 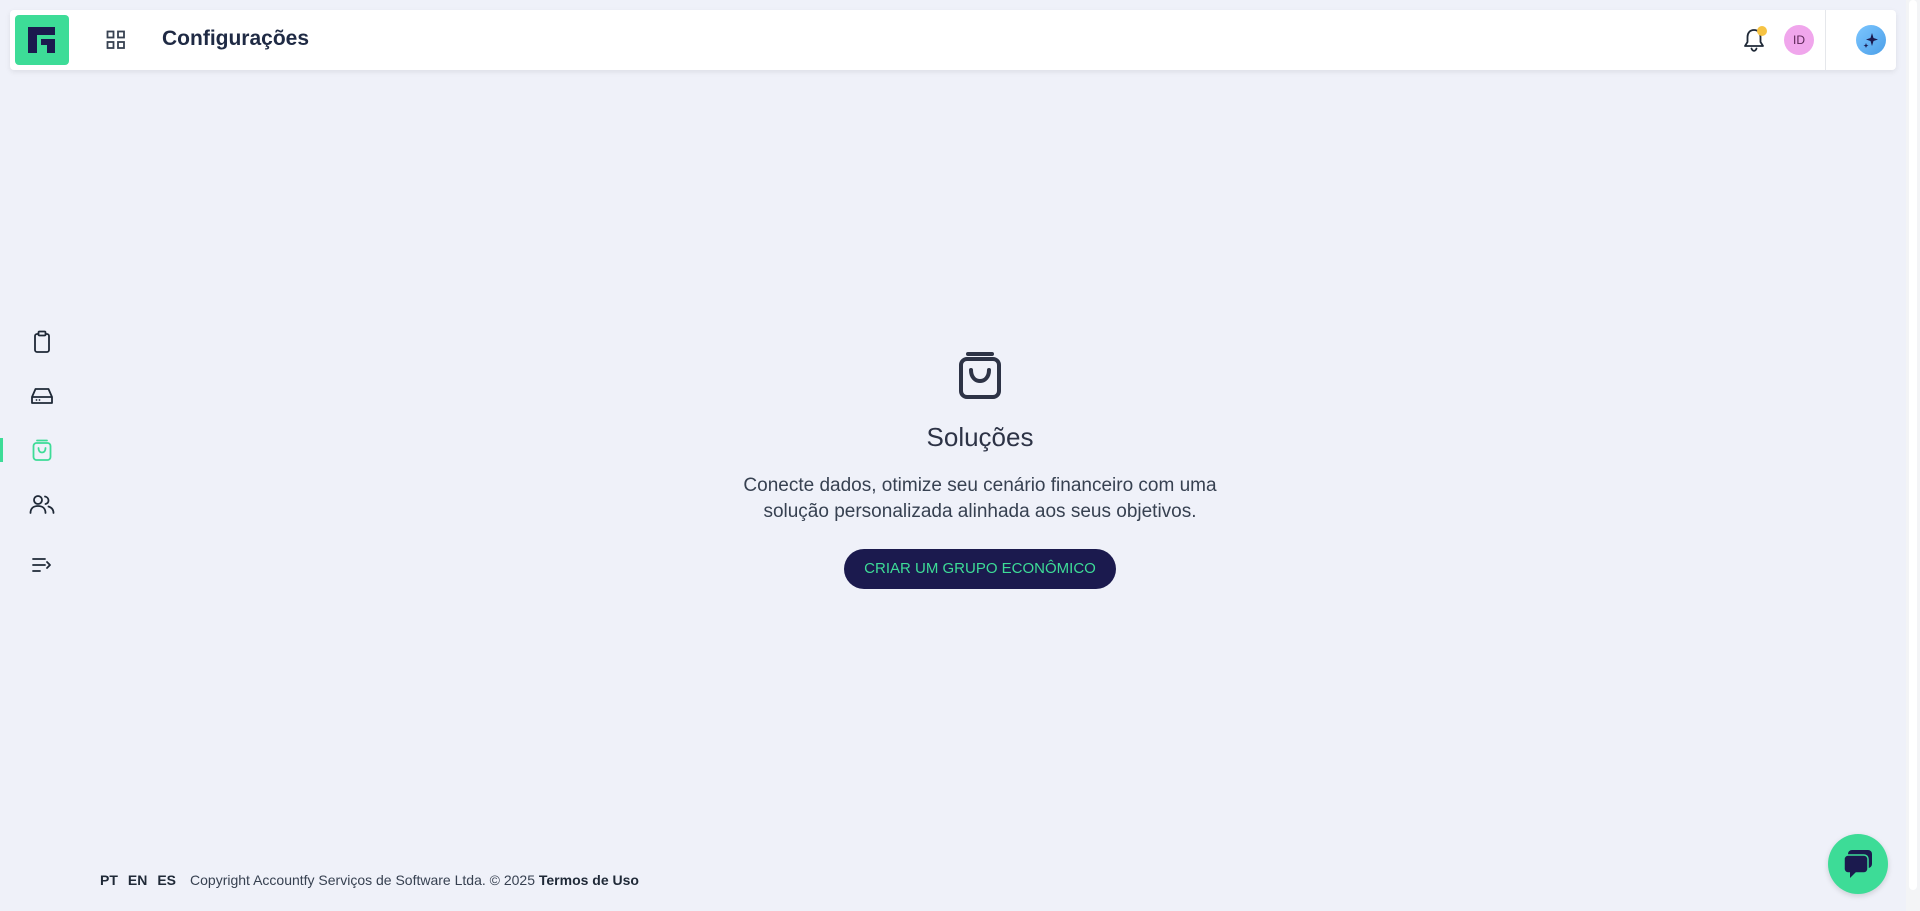 I want to click on empty-state-title: Soluções, so click(x=980, y=437).